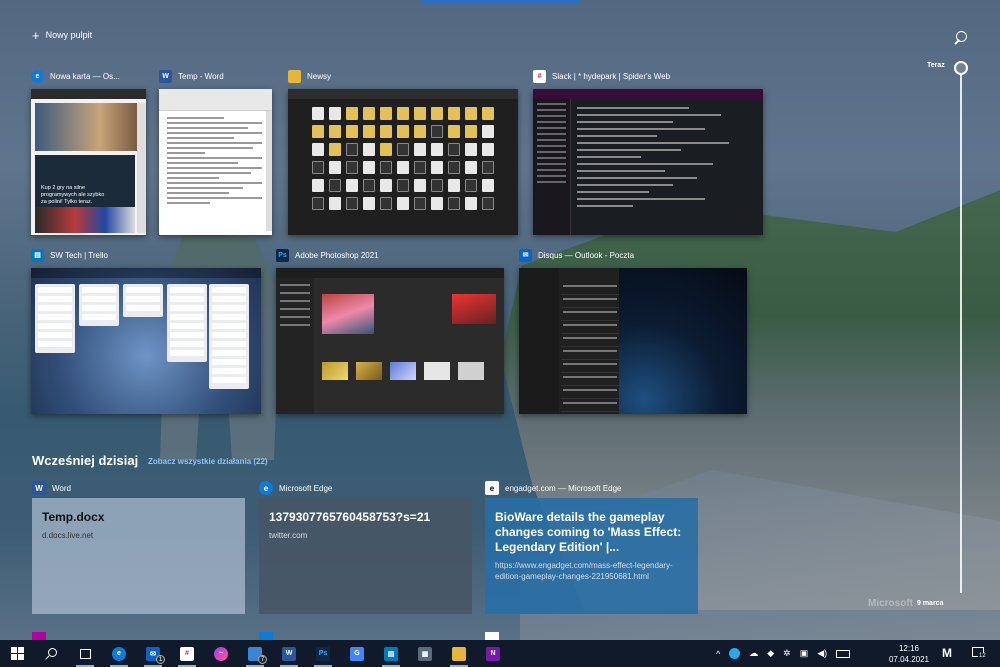 The height and width of the screenshot is (667, 1000). I want to click on windows-logo-icon, so click(17, 653).